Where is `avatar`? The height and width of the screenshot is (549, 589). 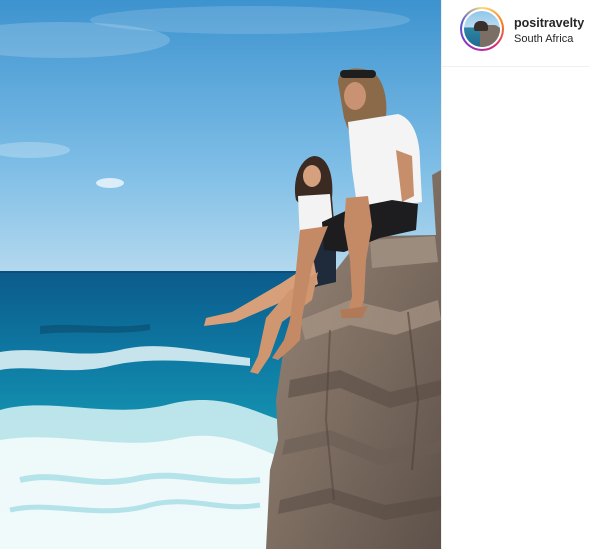
avatar is located at coordinates (482, 29).